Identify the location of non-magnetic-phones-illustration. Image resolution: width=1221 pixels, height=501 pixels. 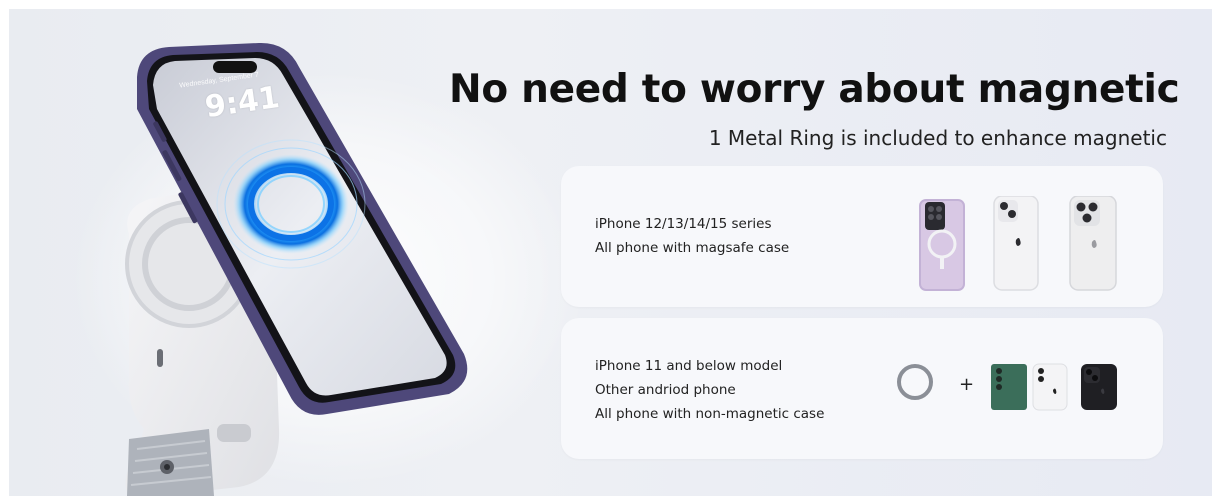
(1054, 387).